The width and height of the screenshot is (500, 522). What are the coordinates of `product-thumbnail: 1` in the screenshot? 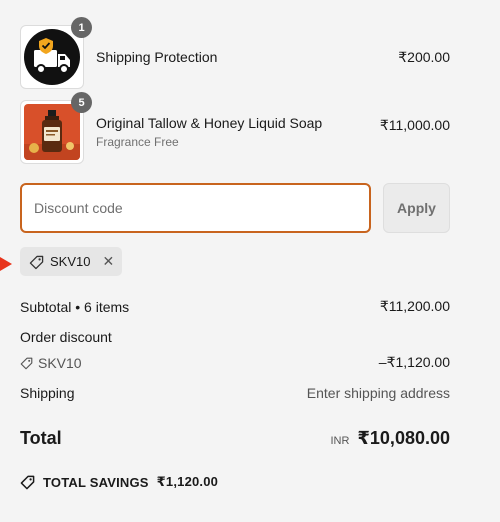 It's located at (56, 53).